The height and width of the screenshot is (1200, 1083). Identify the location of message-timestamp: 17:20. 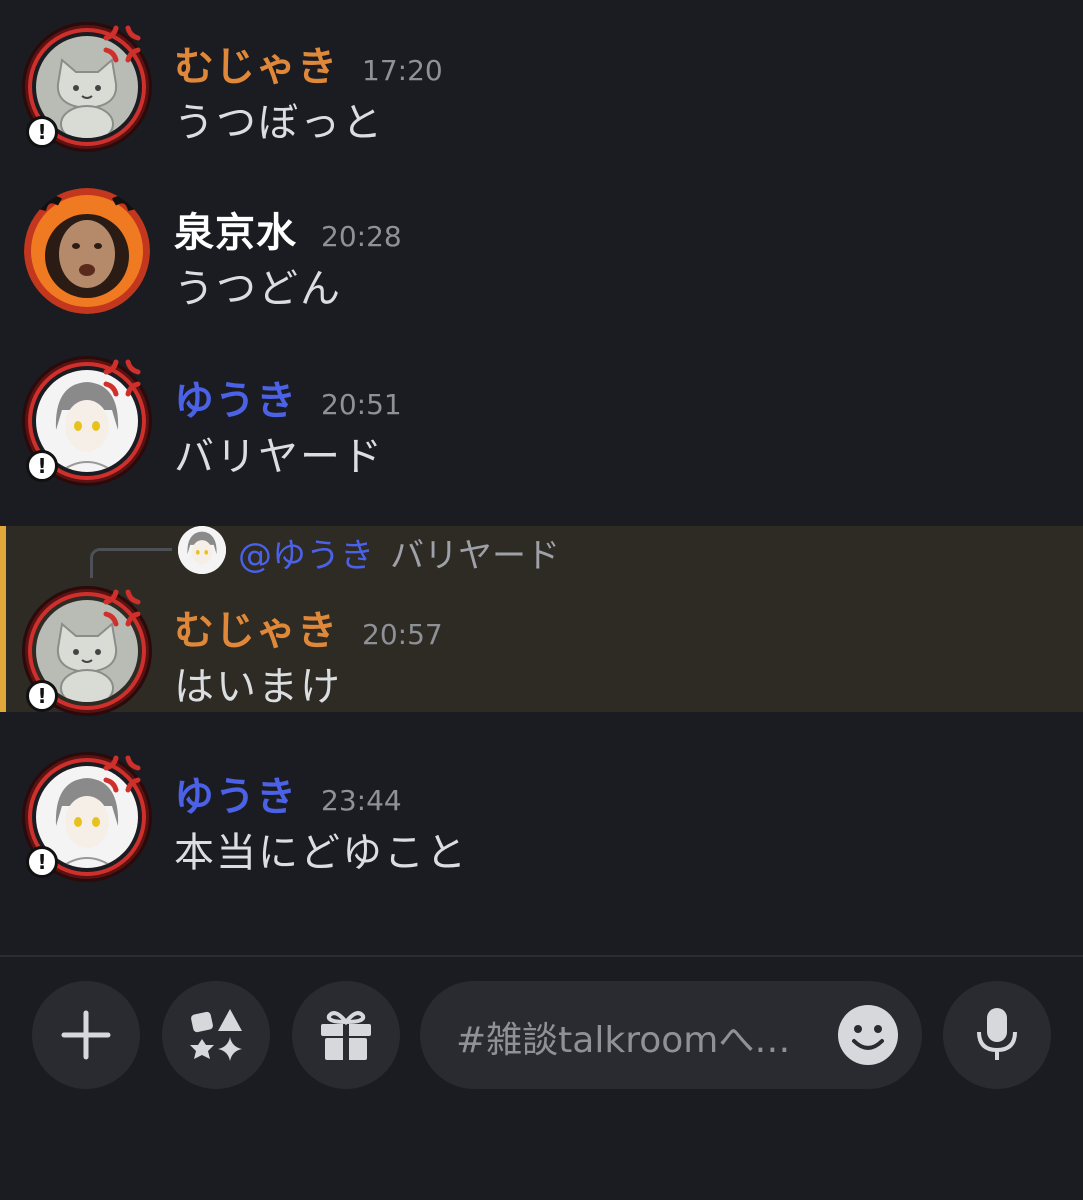
(402, 70).